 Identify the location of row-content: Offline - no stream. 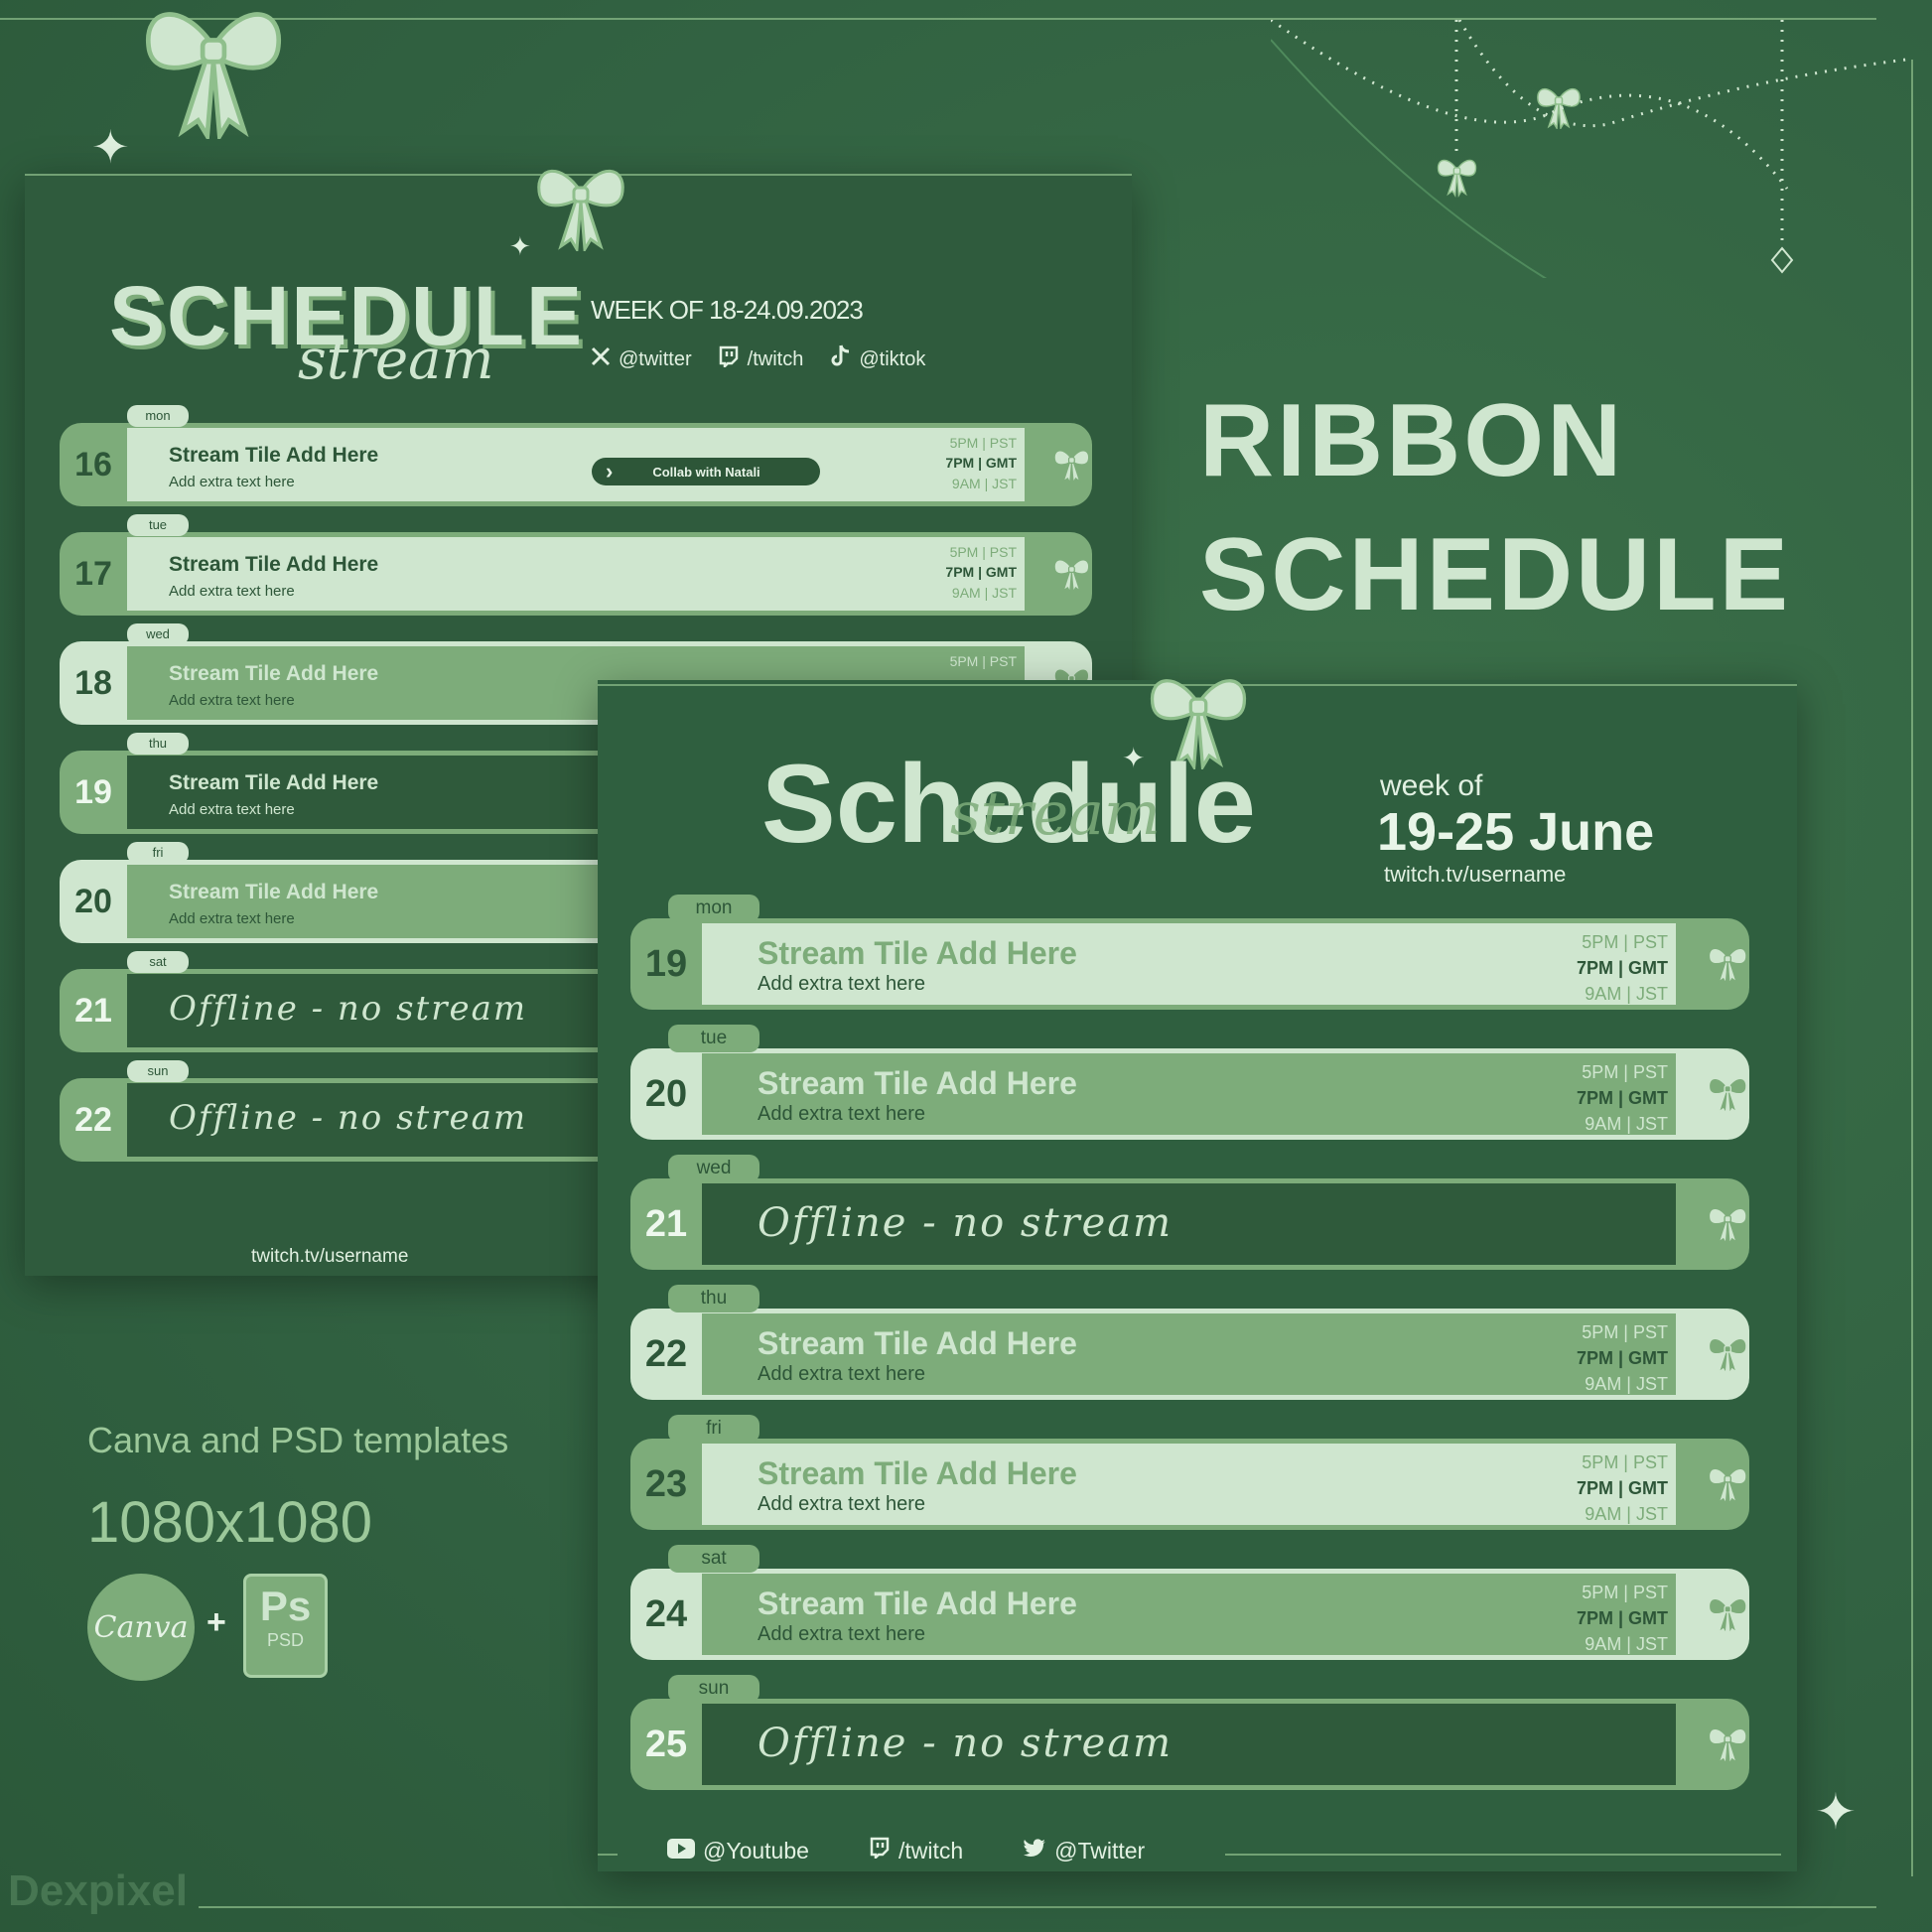
(1189, 1745).